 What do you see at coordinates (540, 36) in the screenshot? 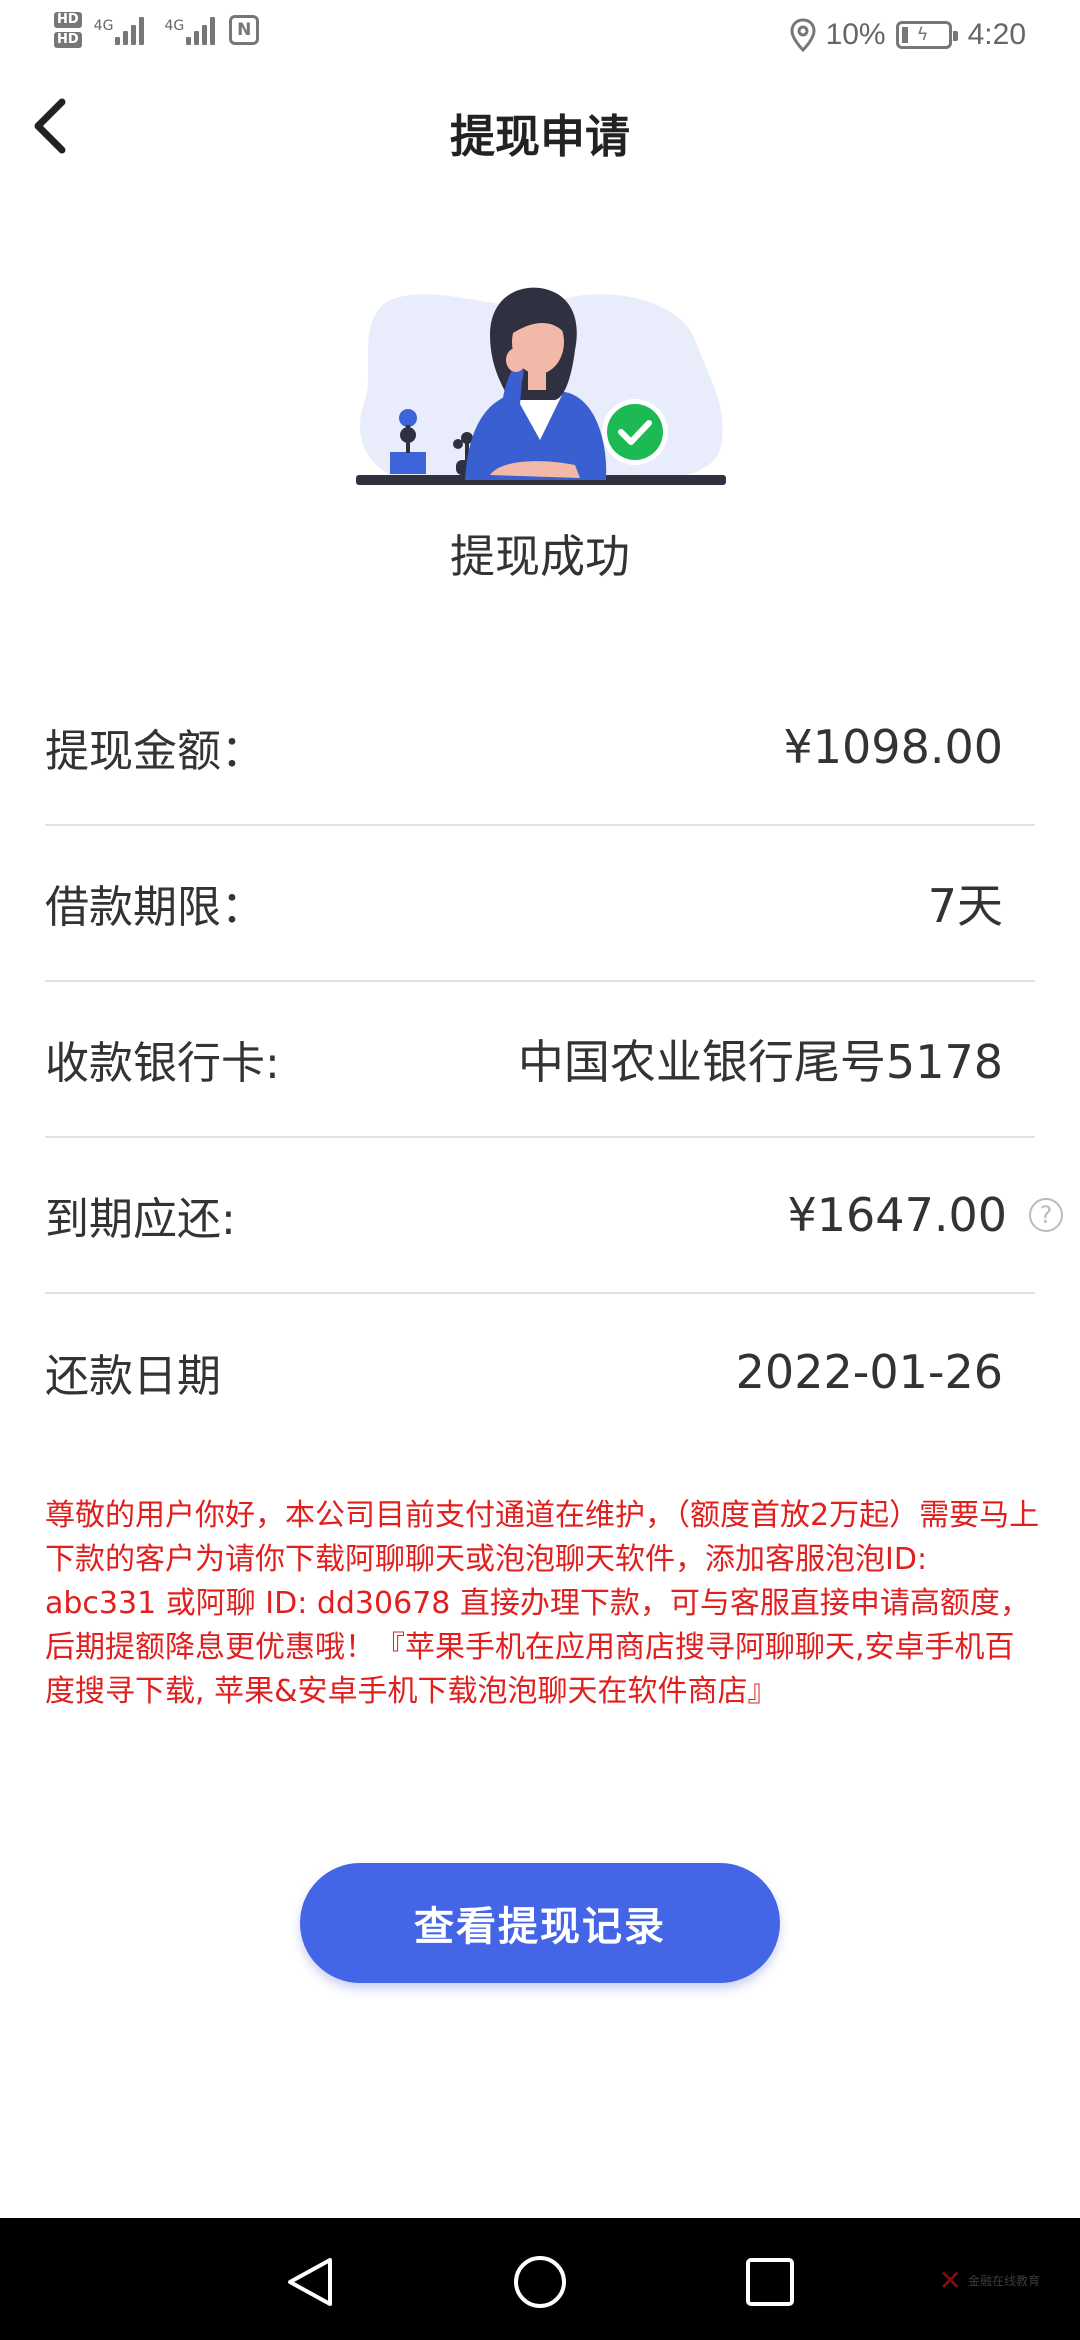
I see `status-bar: HD HD 4G 4G N 10% ϟ 4:20` at bounding box center [540, 36].